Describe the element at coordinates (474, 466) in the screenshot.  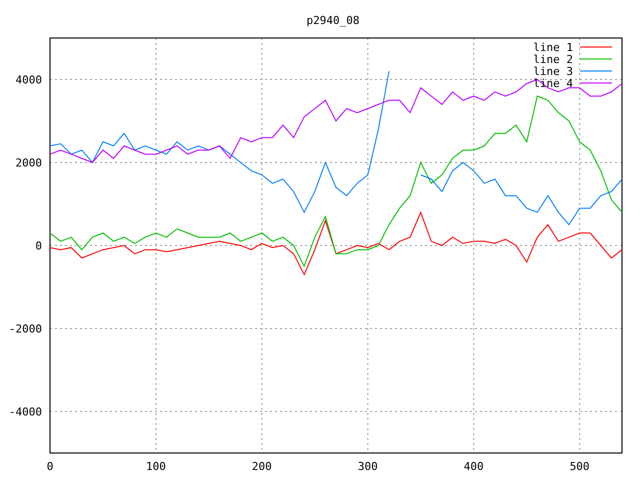
I see `axis-tick-label: 400` at that location.